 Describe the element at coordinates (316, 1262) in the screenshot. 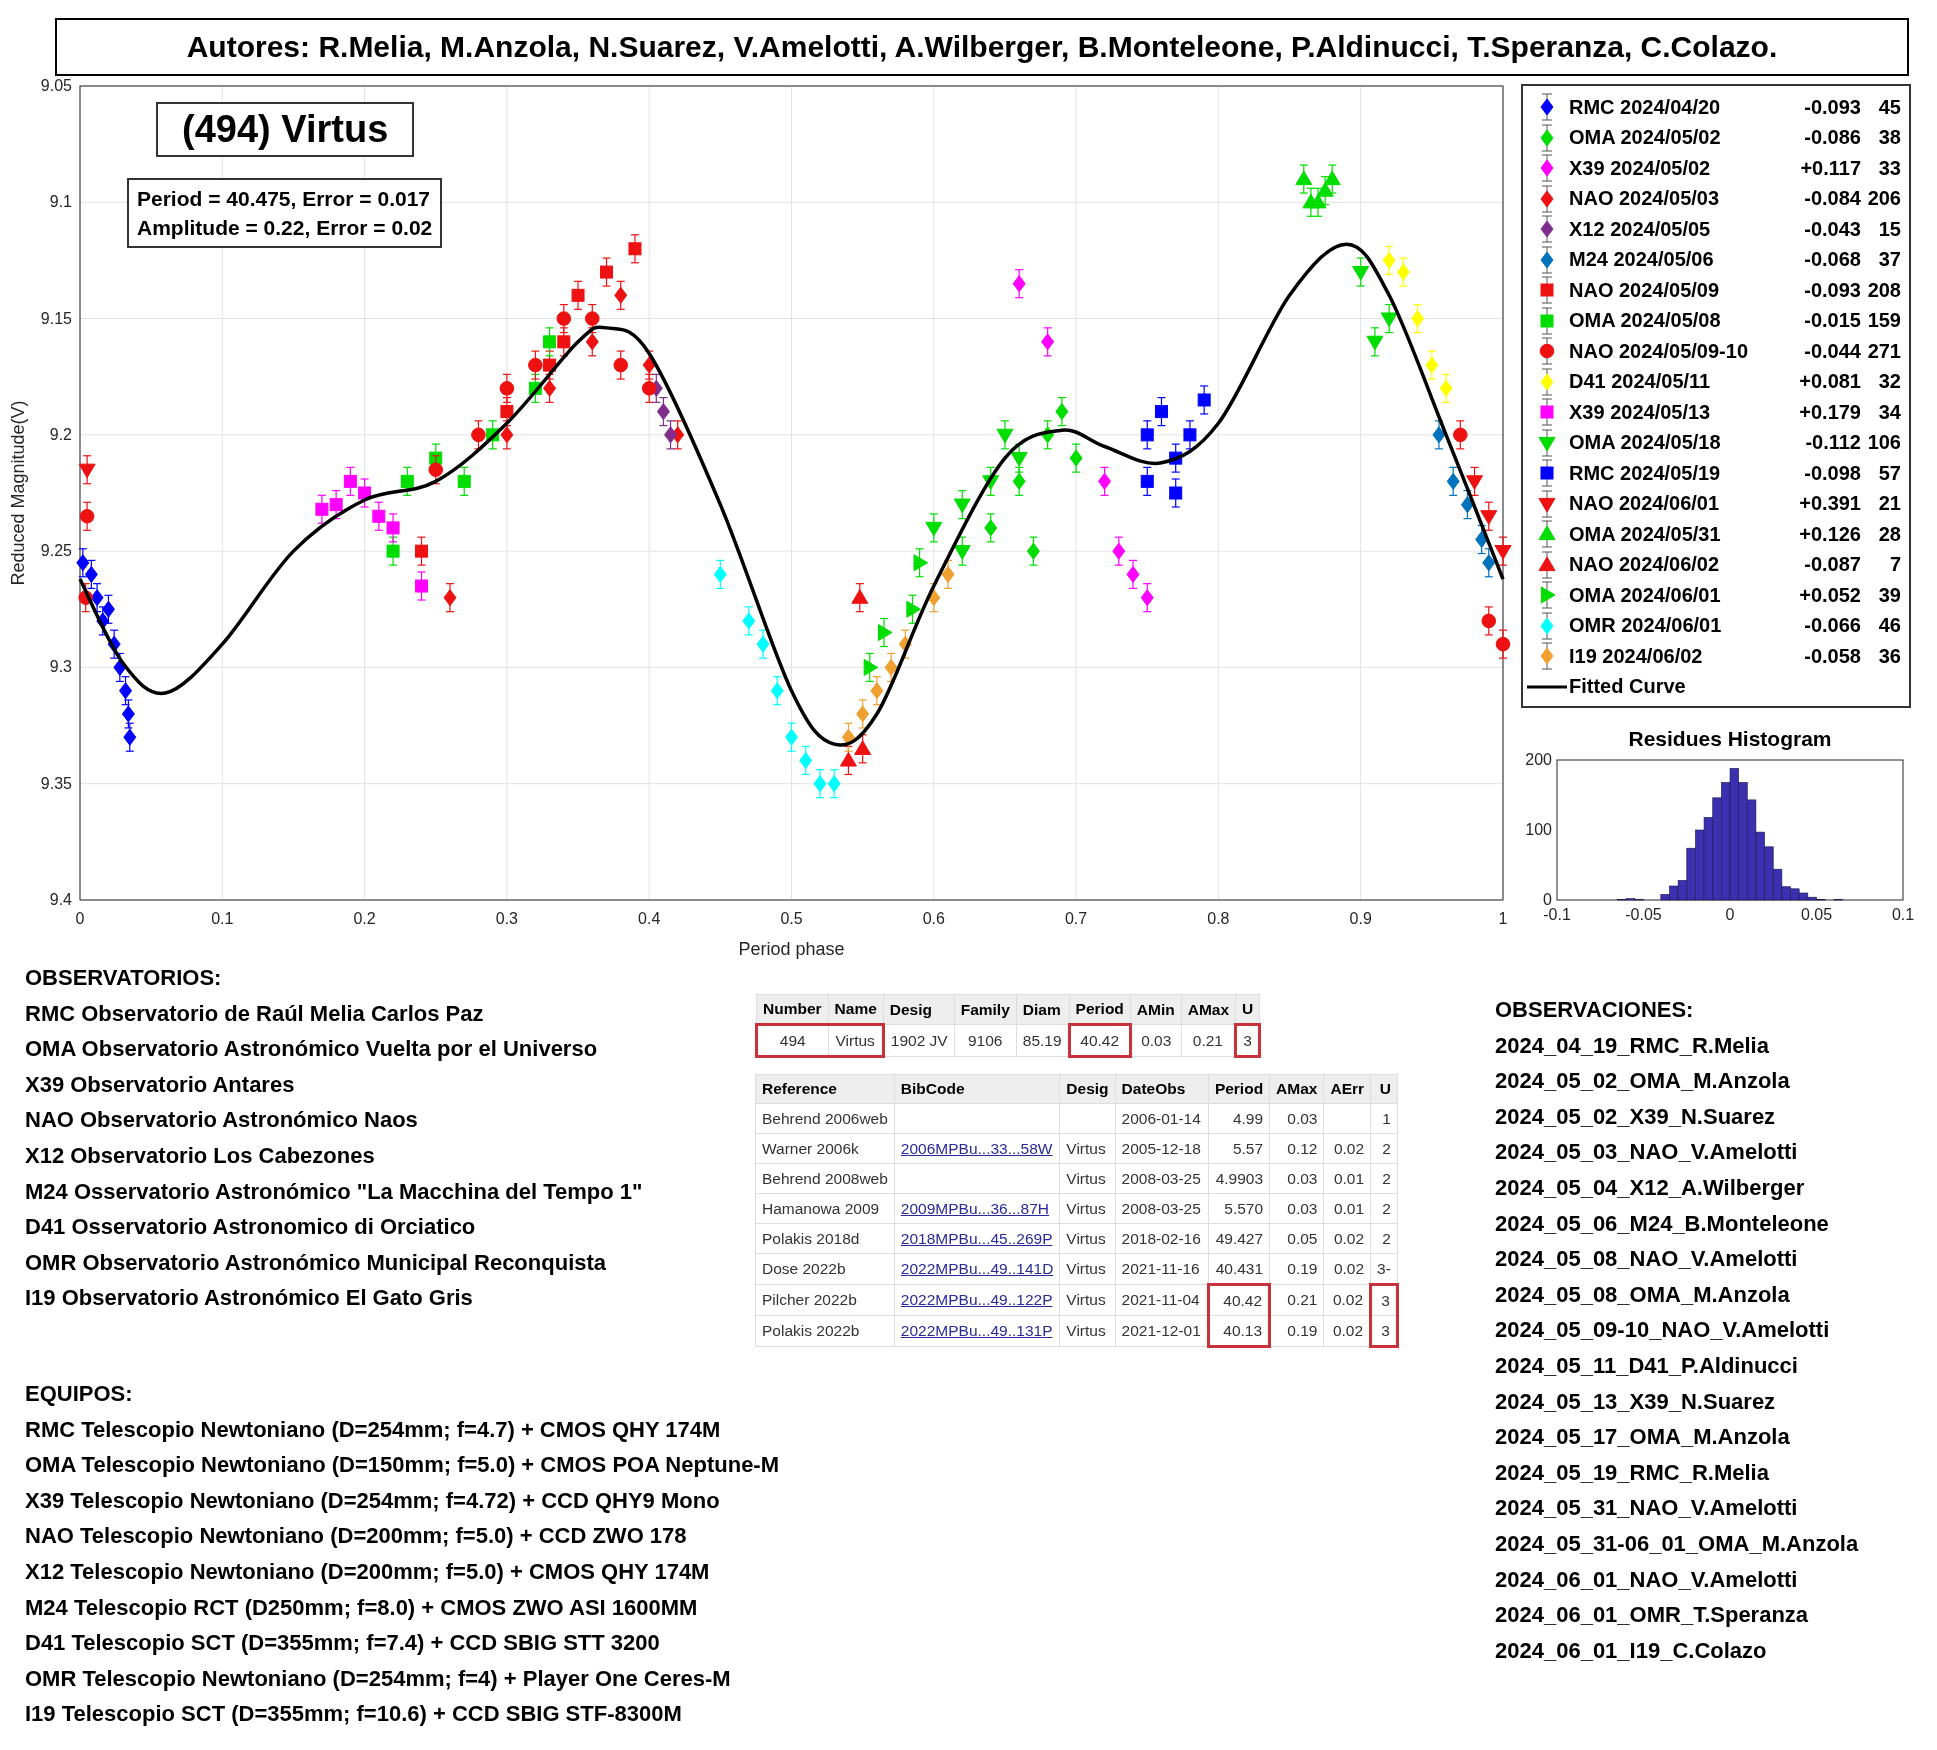

I see `list-item: OMR Observatorio Astronómico Municipal Reconquista` at that location.